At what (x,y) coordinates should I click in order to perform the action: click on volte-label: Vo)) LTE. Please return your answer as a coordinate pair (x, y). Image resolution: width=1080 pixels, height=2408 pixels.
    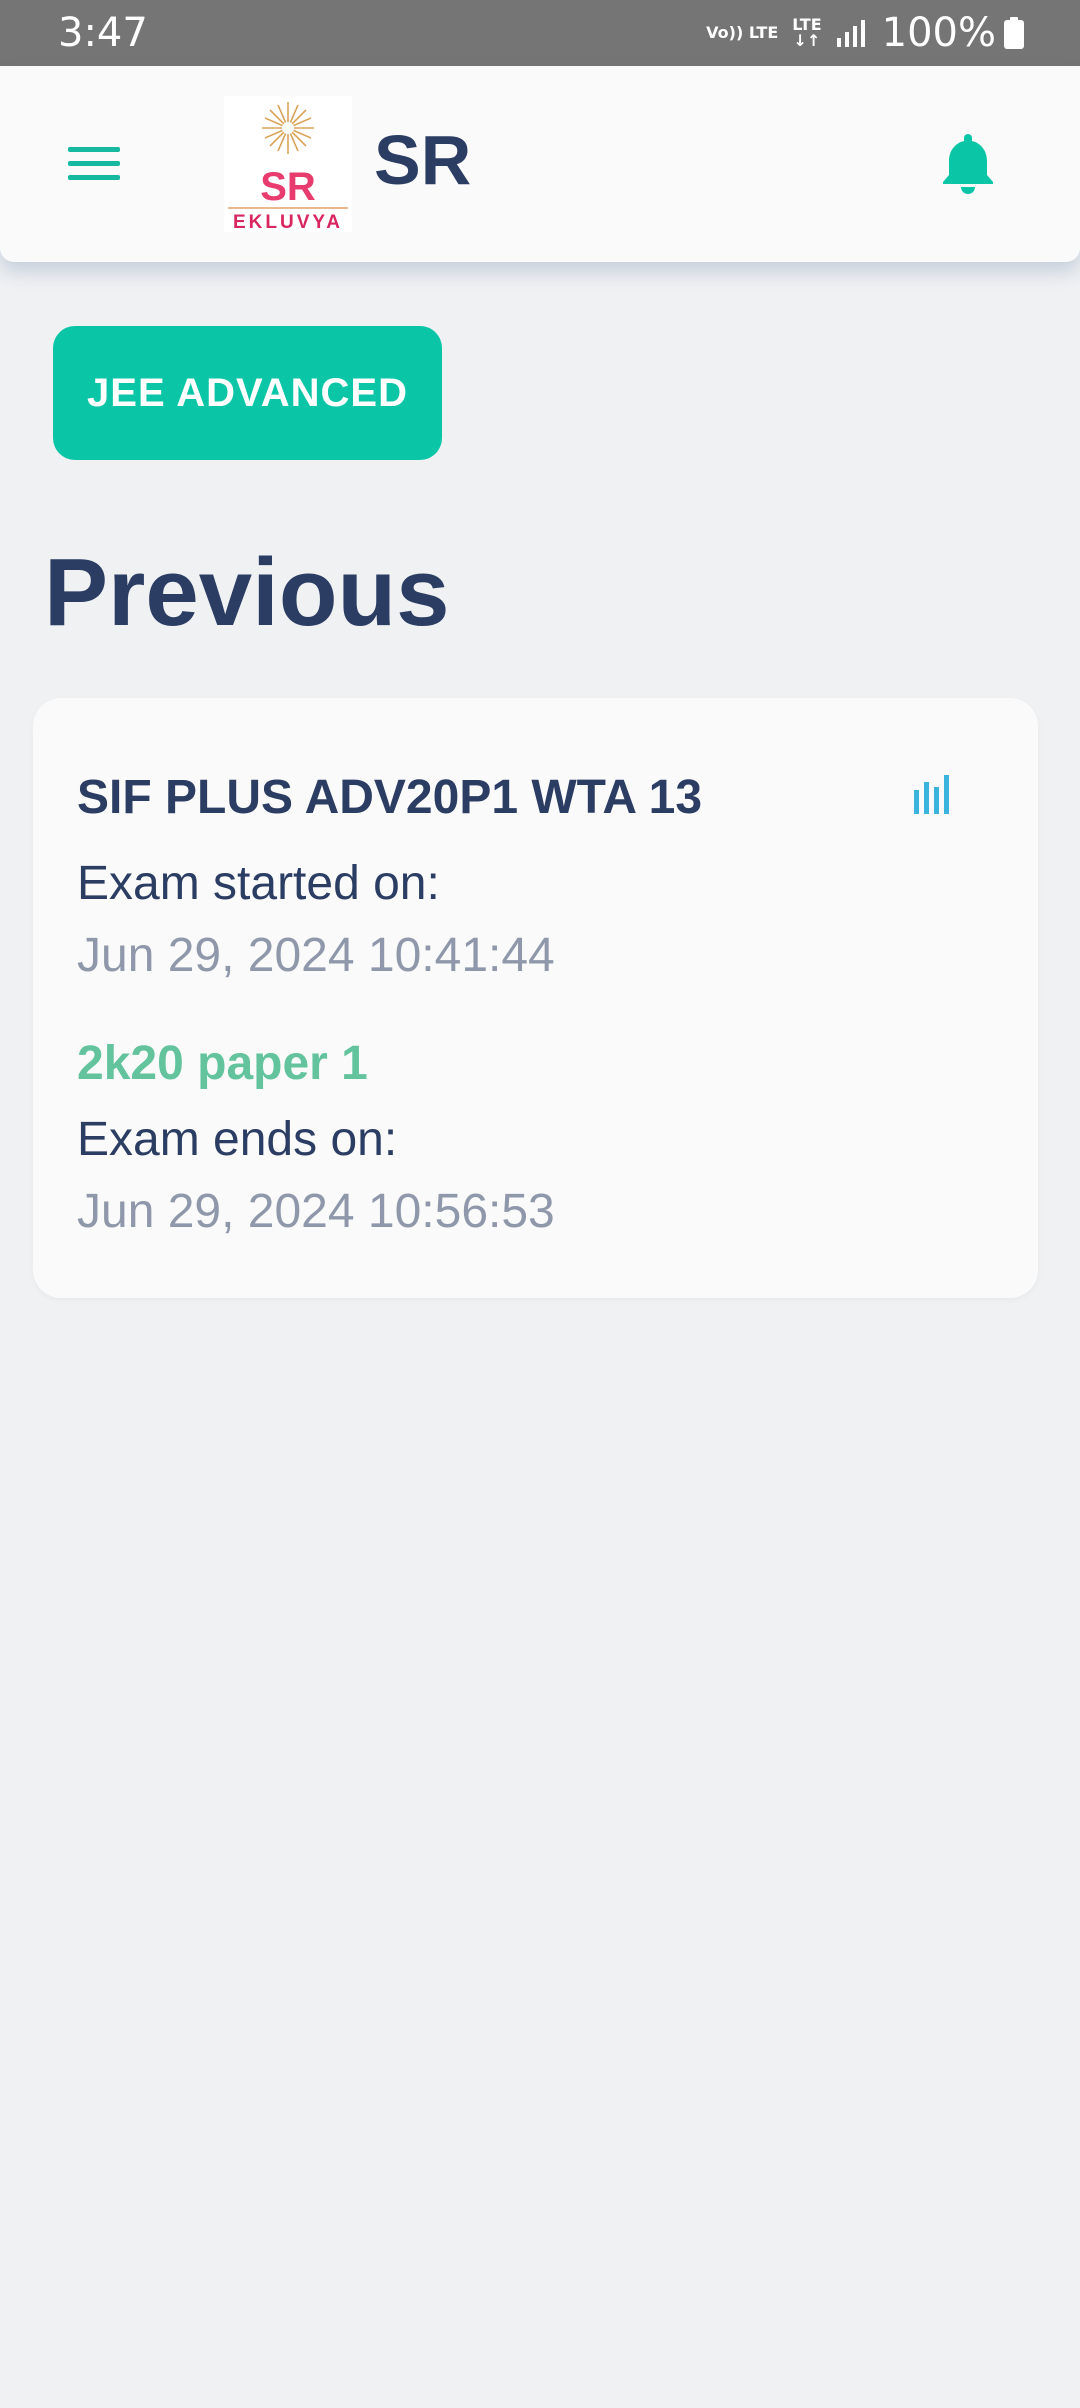
    Looking at the image, I should click on (742, 32).